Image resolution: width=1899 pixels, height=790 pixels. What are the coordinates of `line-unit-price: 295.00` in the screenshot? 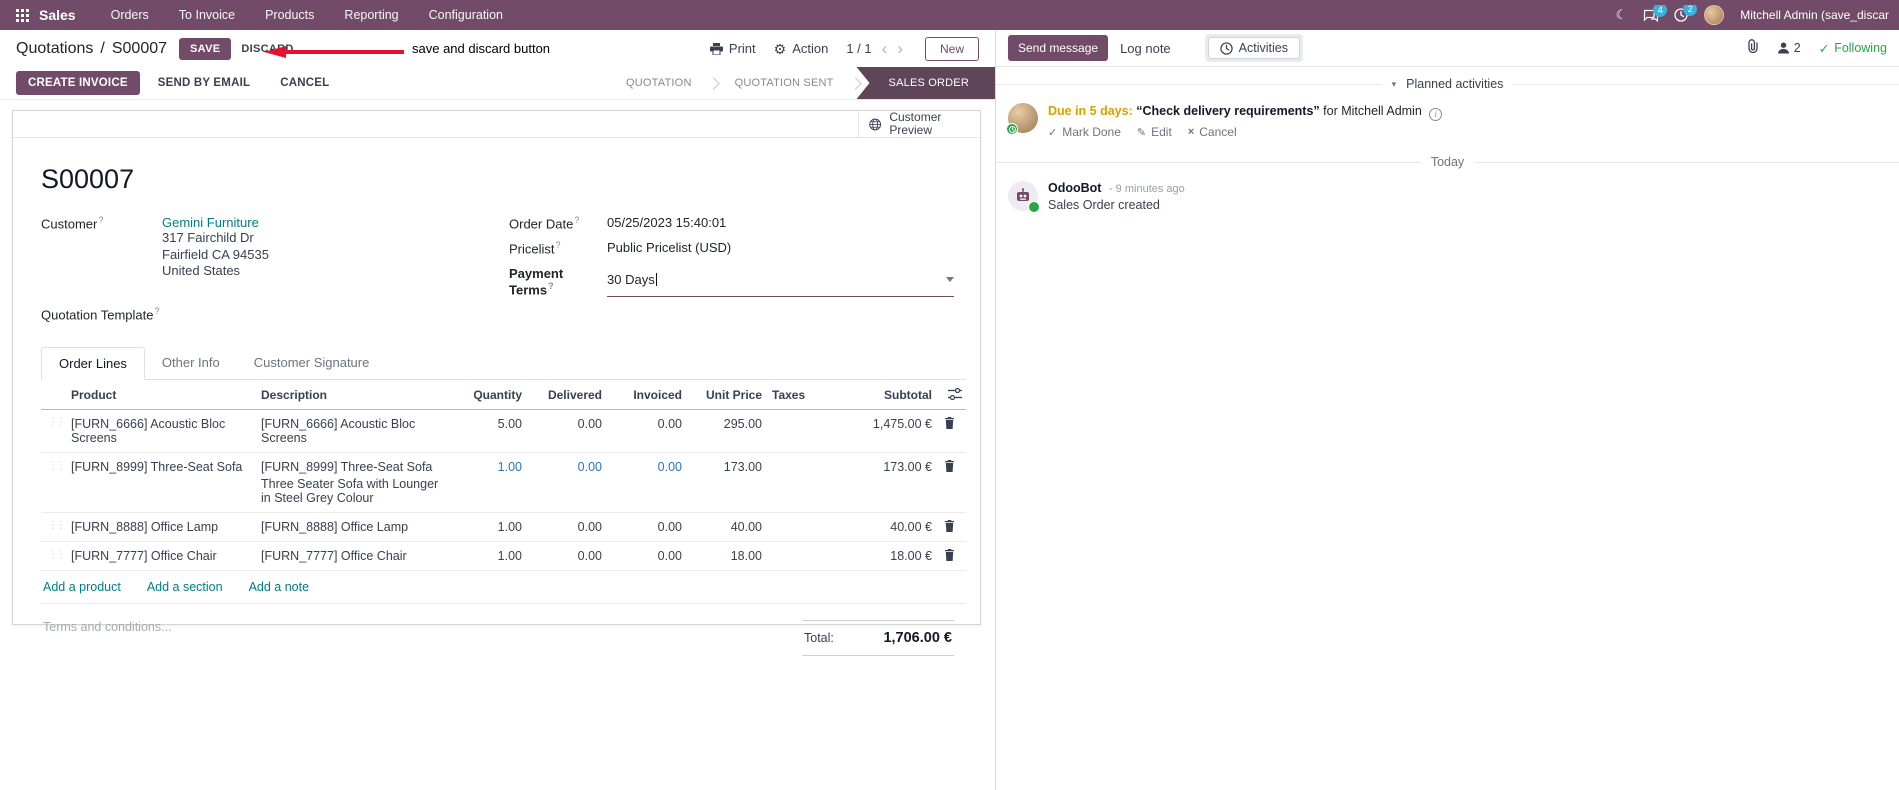 It's located at (722, 424).